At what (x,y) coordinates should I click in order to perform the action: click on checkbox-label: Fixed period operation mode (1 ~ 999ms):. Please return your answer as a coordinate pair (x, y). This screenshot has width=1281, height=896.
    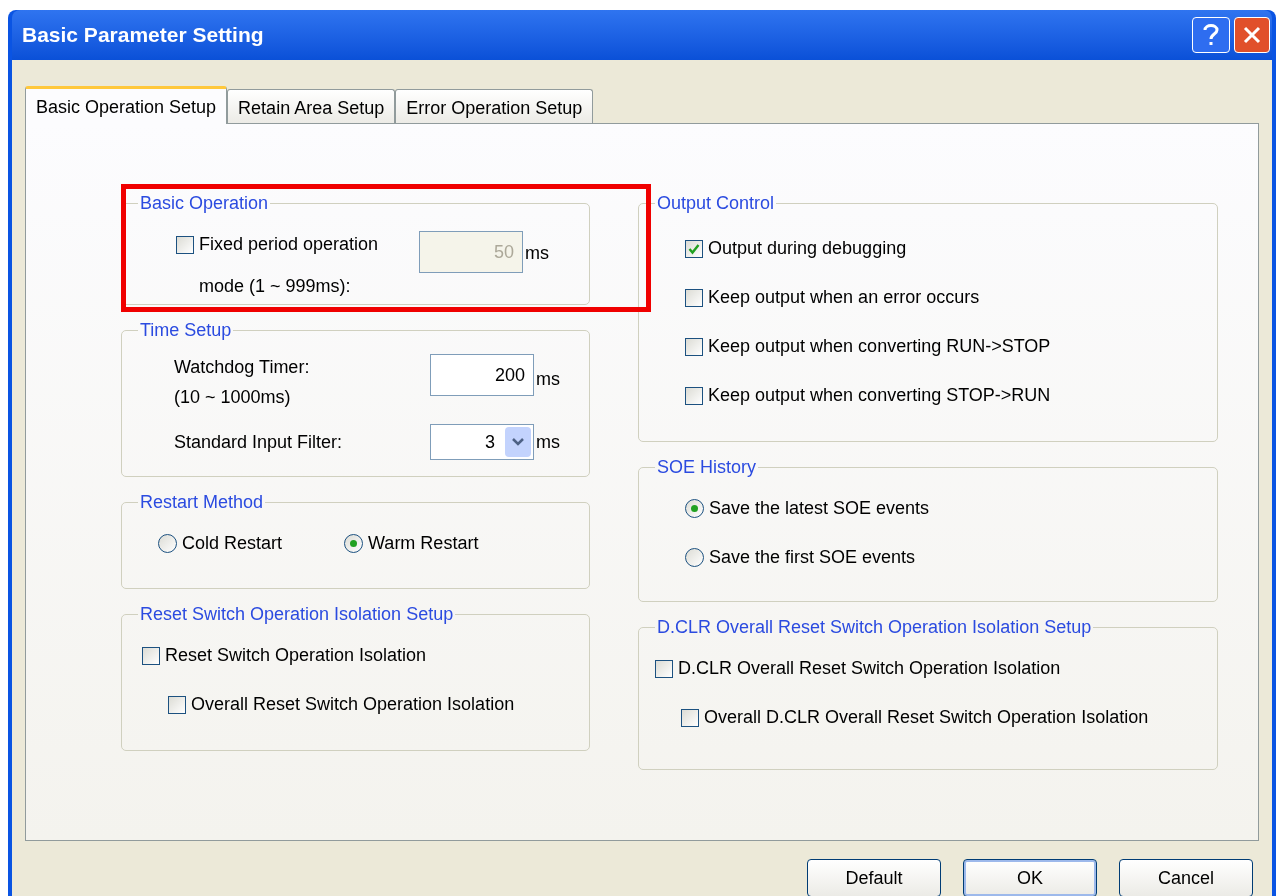
    Looking at the image, I should click on (289, 265).